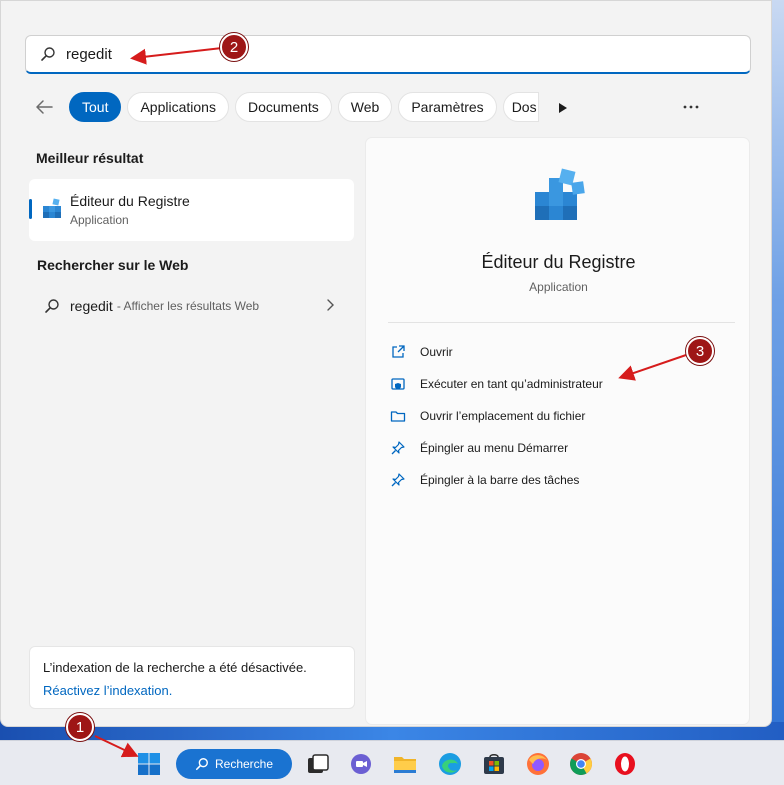 Image resolution: width=784 pixels, height=785 pixels. I want to click on selection-indicator, so click(30, 209).